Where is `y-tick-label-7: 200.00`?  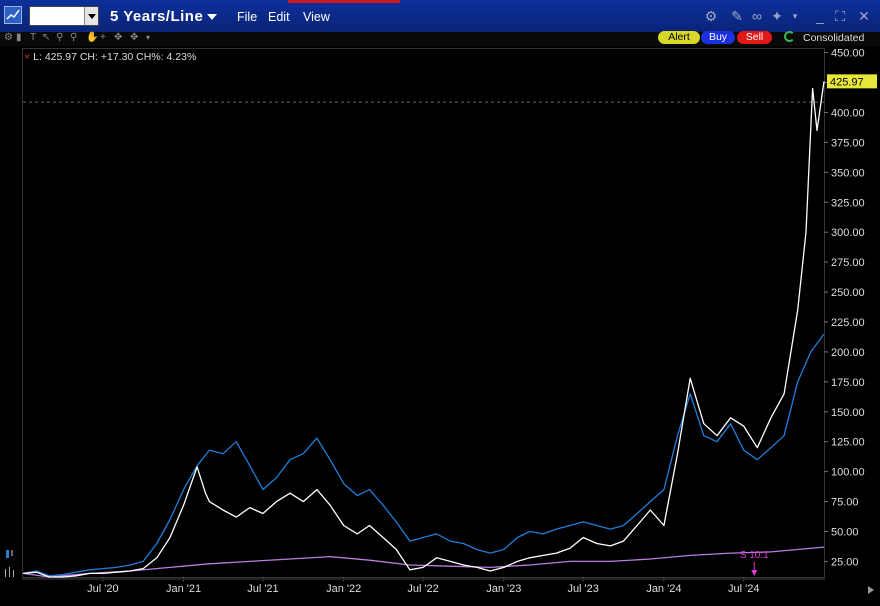 y-tick-label-7: 200.00 is located at coordinates (848, 353).